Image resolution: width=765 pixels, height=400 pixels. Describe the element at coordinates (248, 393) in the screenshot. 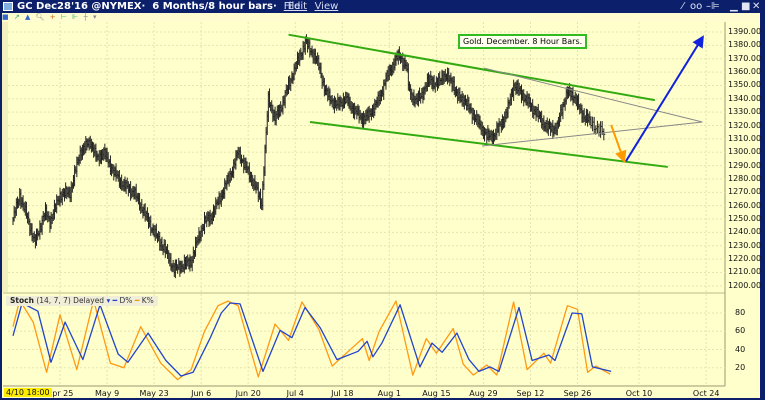

I see `time-tick-label: Jun 20` at that location.